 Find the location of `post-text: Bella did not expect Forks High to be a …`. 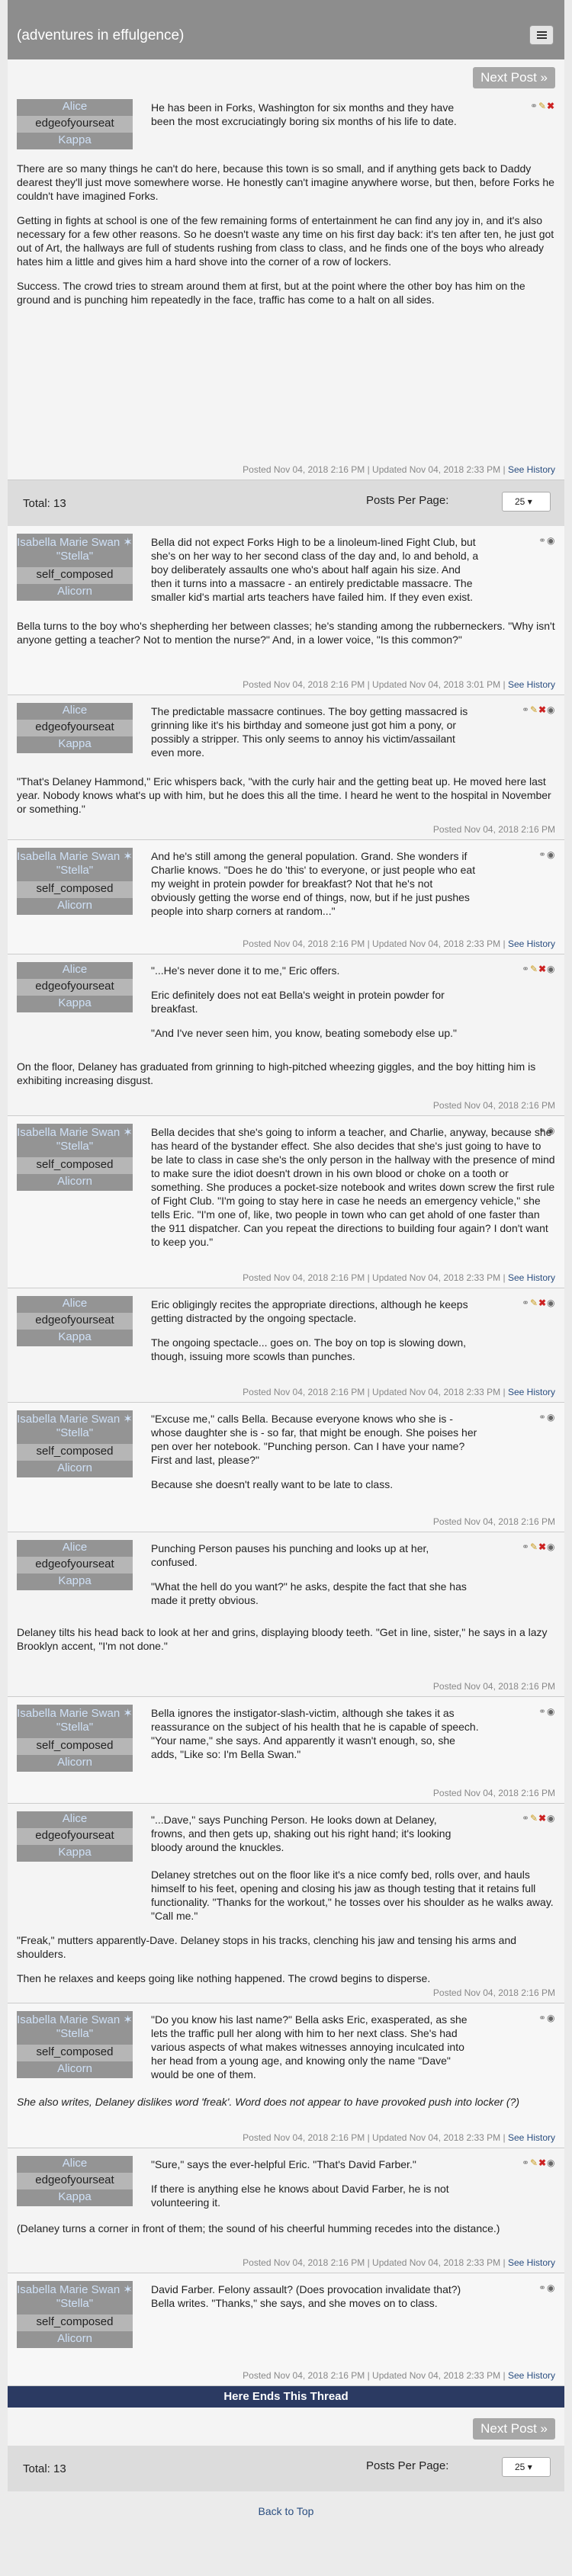

post-text: Bella did not expect Forks High to be a … is located at coordinates (315, 569).